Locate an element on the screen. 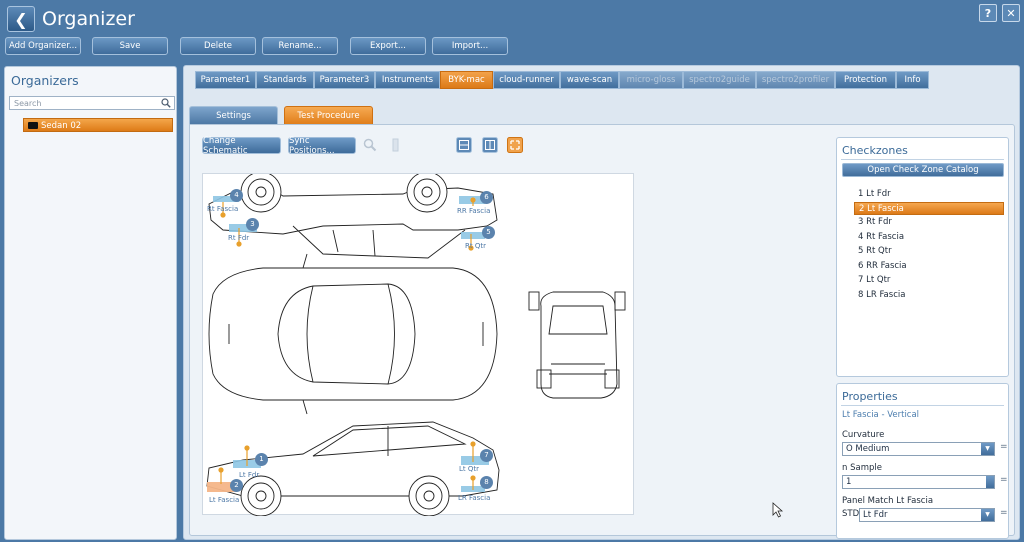 The width and height of the screenshot is (1024, 542). tab-standards: Standards is located at coordinates (285, 80).